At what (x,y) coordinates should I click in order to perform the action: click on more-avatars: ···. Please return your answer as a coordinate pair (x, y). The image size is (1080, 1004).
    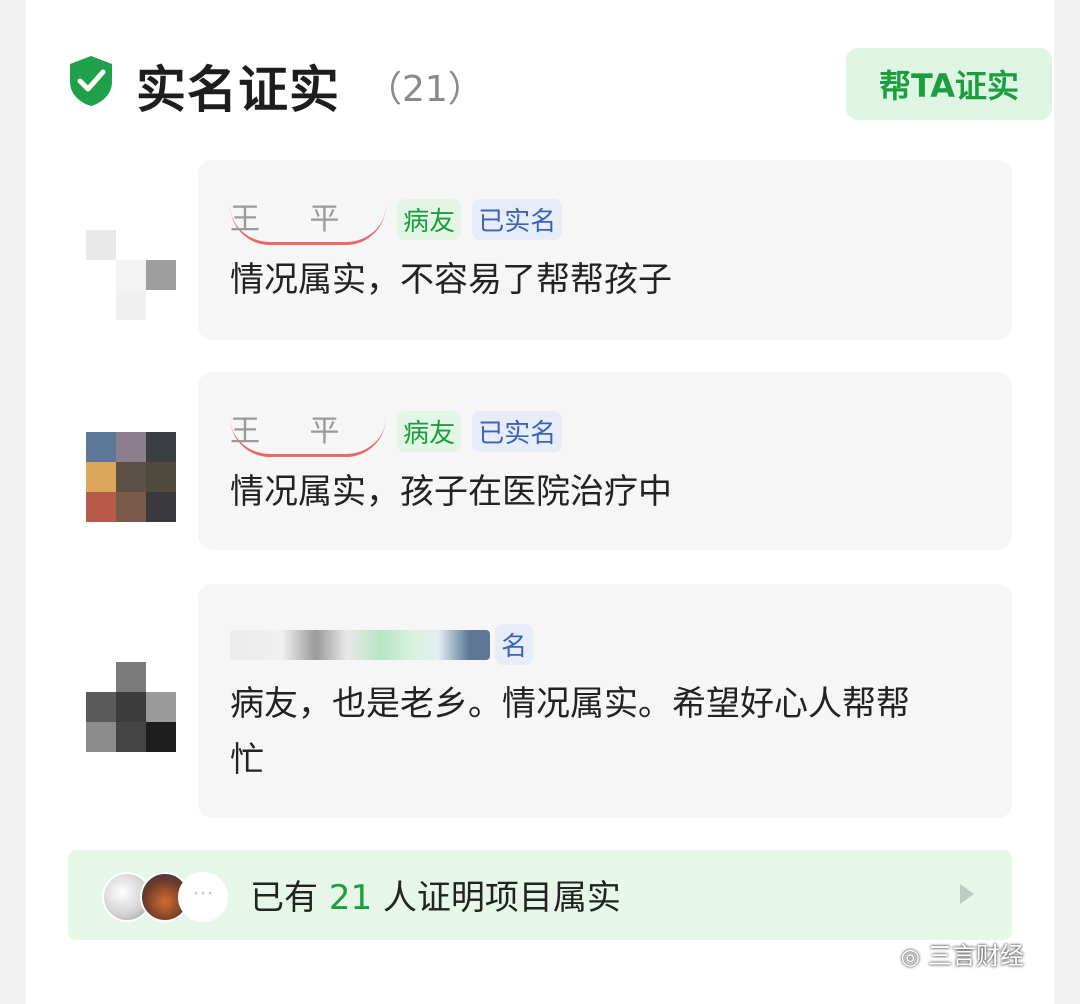
    Looking at the image, I should click on (203, 897).